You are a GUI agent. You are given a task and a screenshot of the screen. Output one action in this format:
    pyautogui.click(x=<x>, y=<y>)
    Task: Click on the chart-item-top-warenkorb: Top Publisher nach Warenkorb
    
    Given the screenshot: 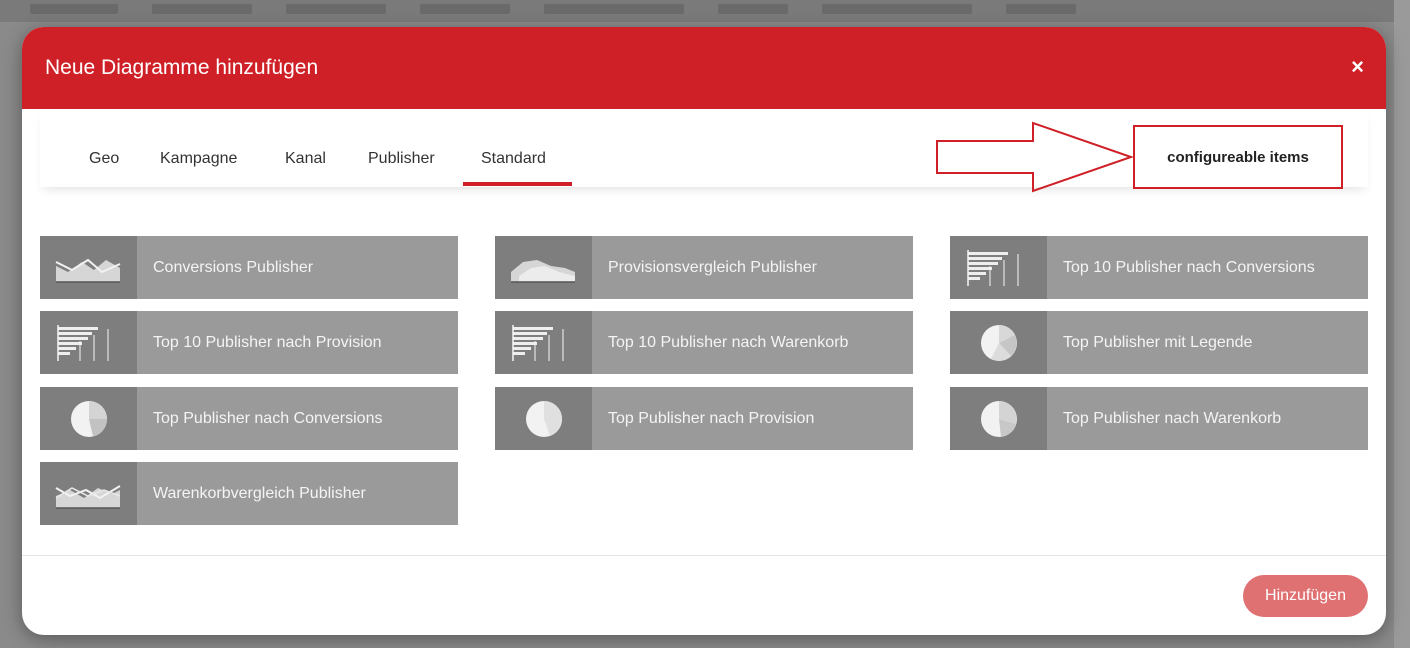 What is the action you would take?
    pyautogui.click(x=1159, y=418)
    